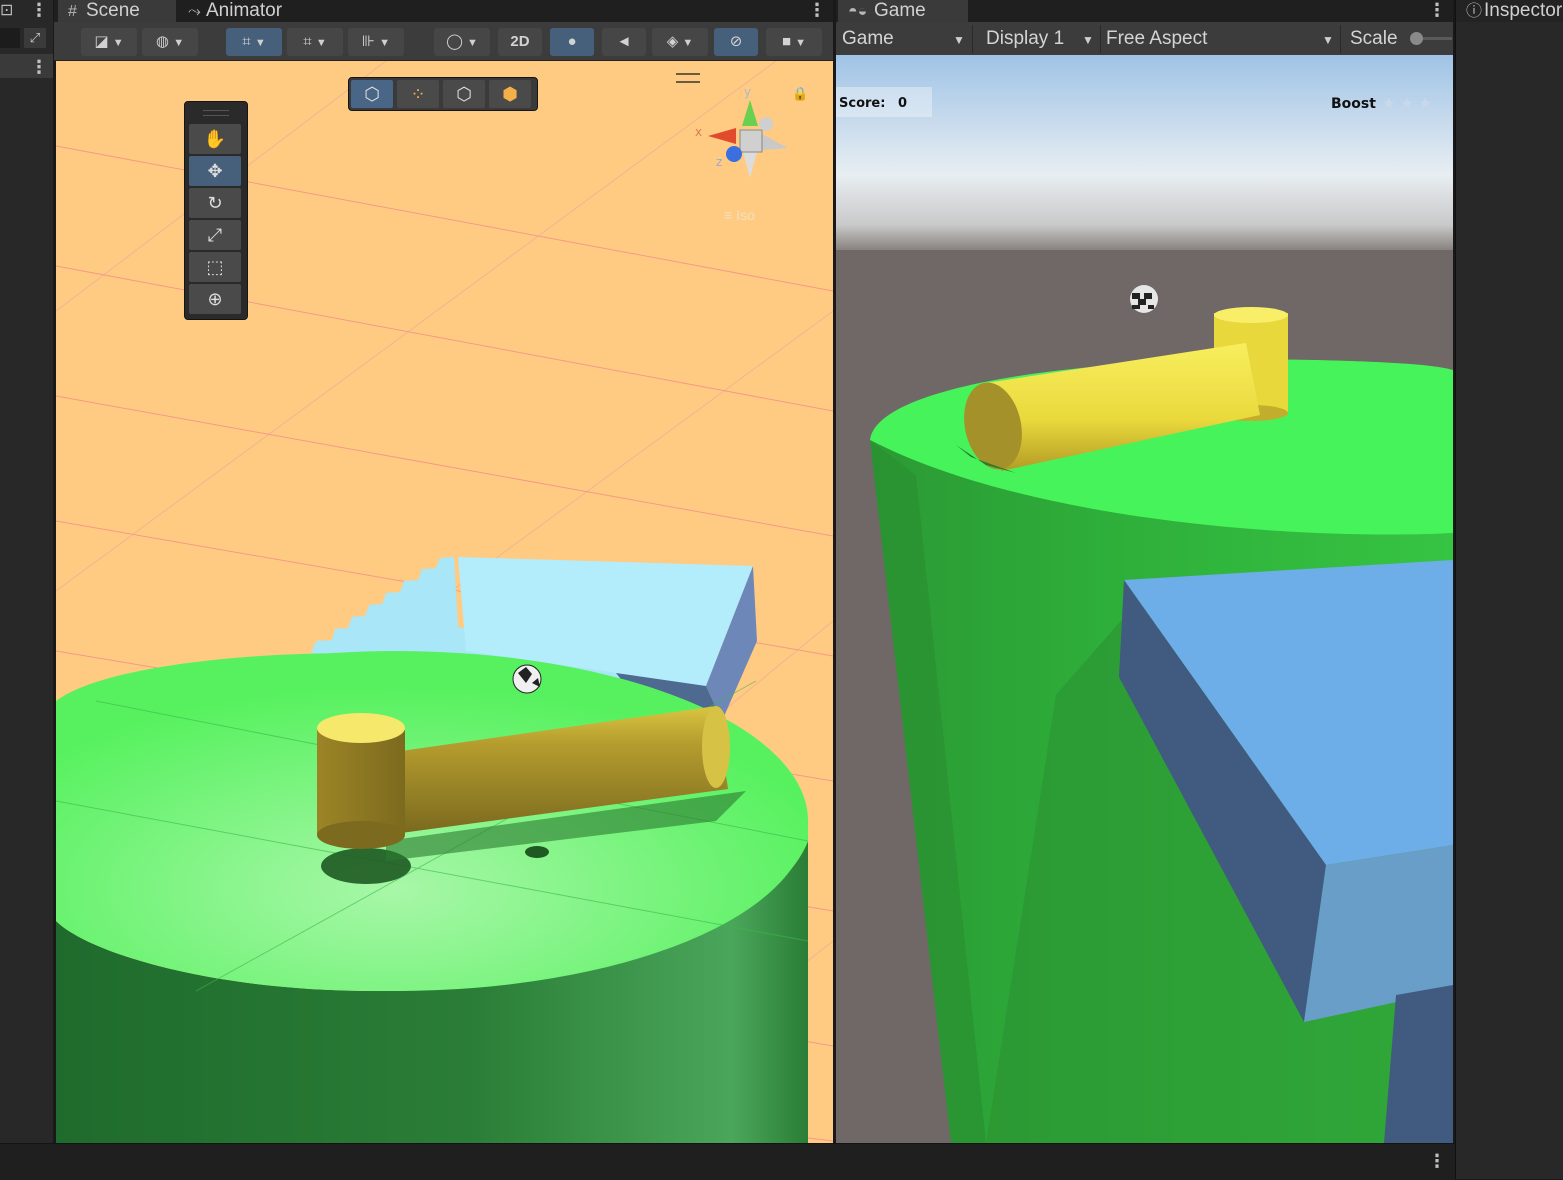 This screenshot has width=1563, height=1180. What do you see at coordinates (194, 11) in the screenshot?
I see `animator-icon: ⤳` at bounding box center [194, 11].